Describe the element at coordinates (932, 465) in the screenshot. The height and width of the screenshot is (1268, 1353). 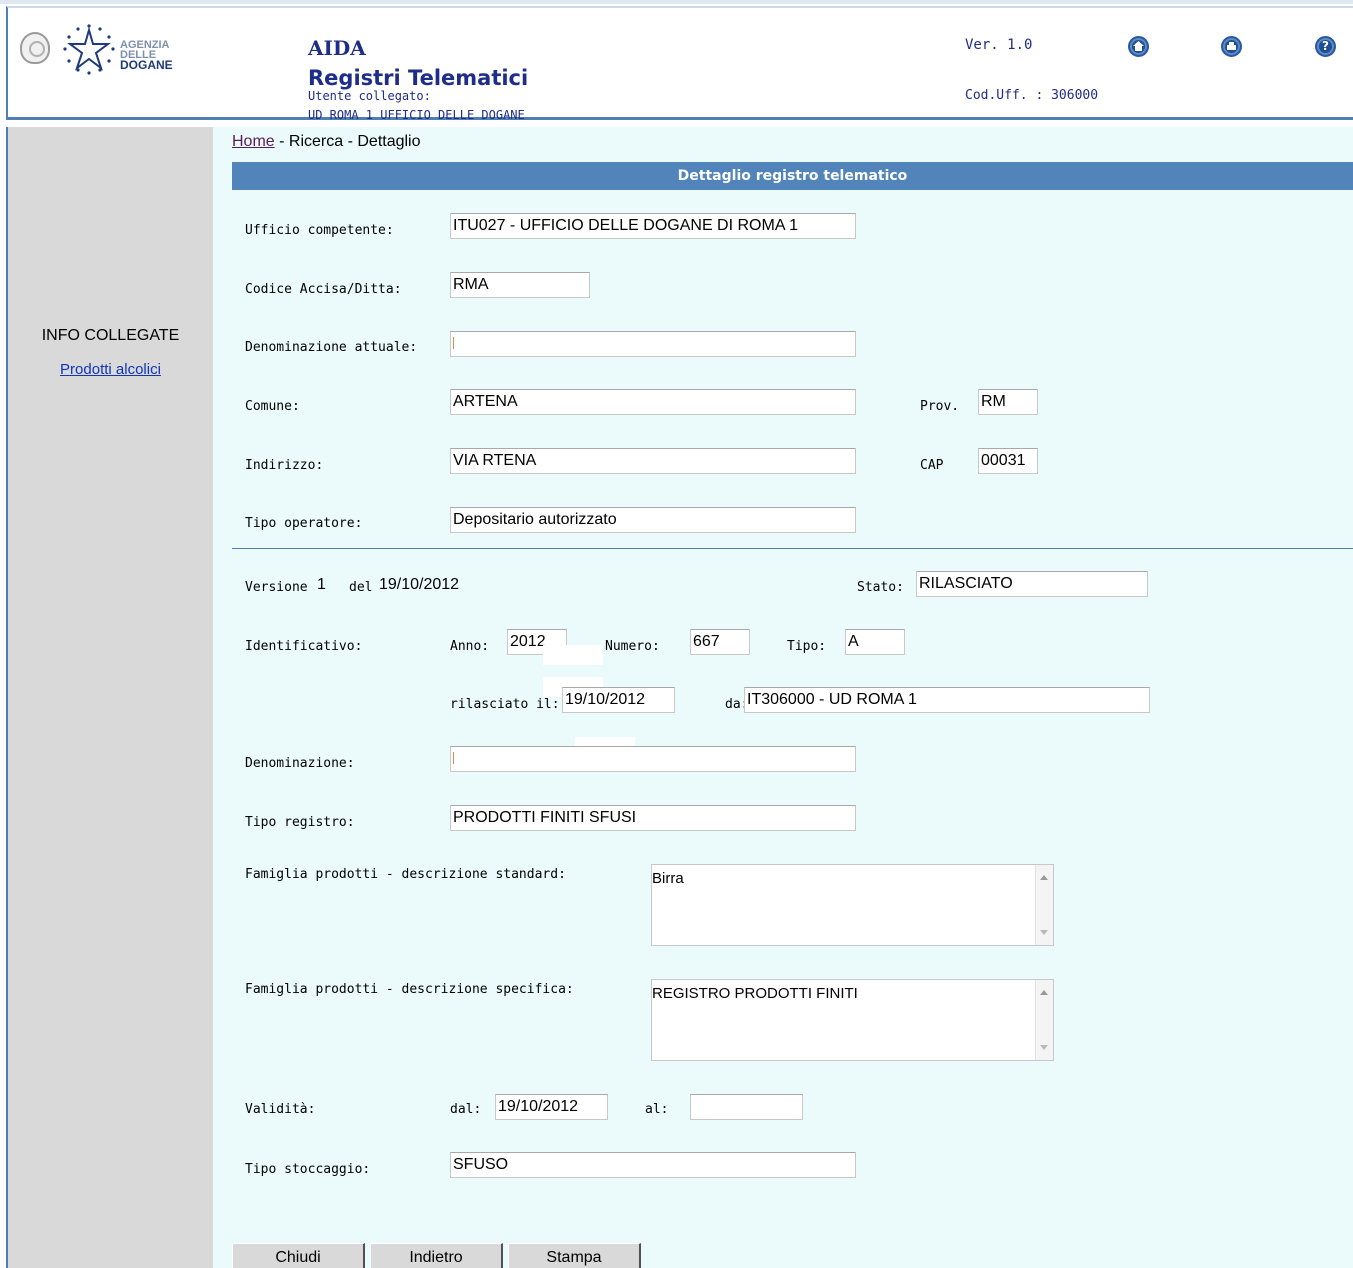
I see `cap-label: CAP` at that location.